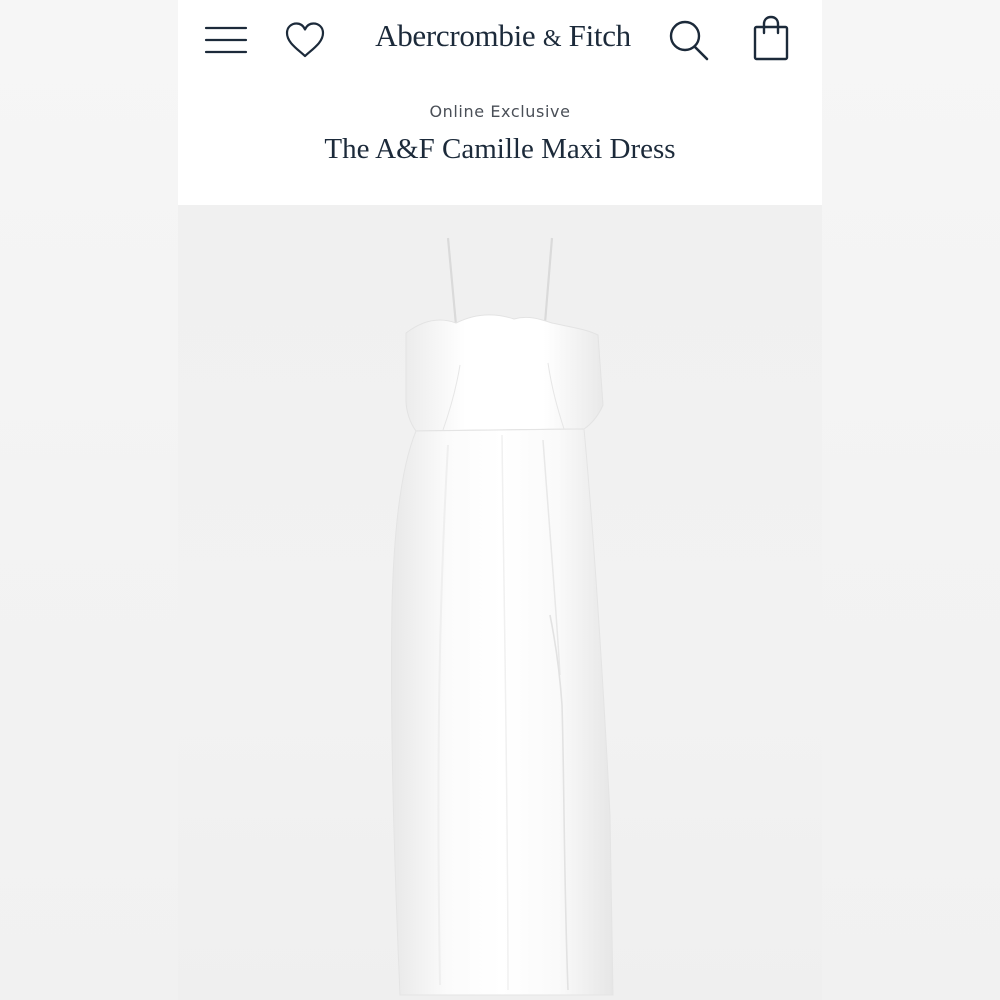  I want to click on brand-ampersand: &, so click(552, 39).